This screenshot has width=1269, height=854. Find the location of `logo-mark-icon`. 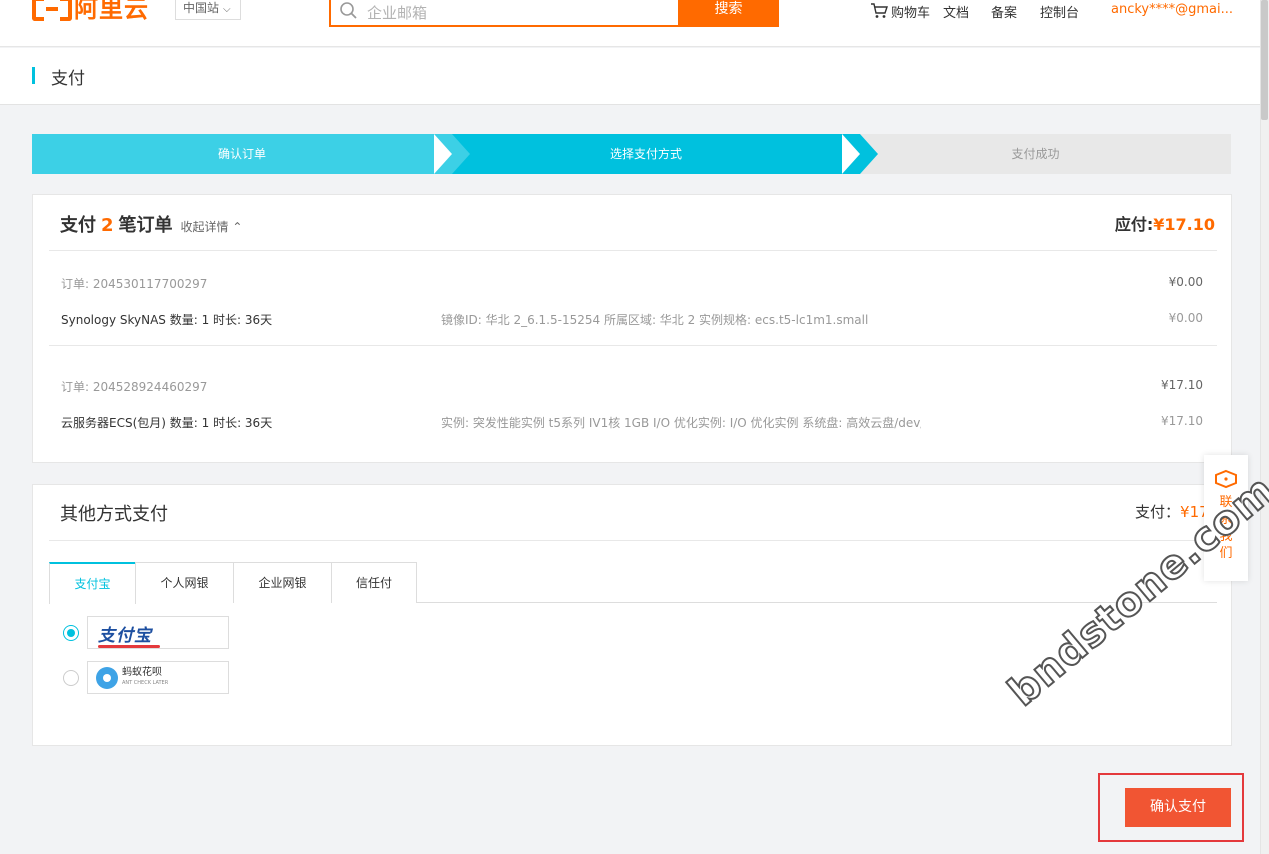

logo-mark-icon is located at coordinates (52, 10).